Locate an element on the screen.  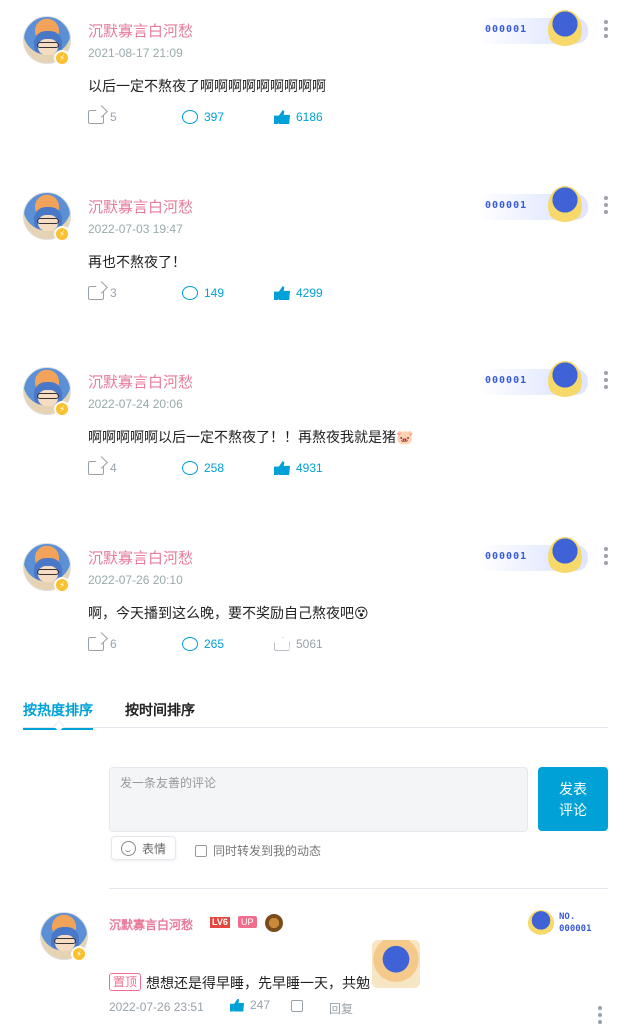
up-badge: UP is located at coordinates (247, 922).